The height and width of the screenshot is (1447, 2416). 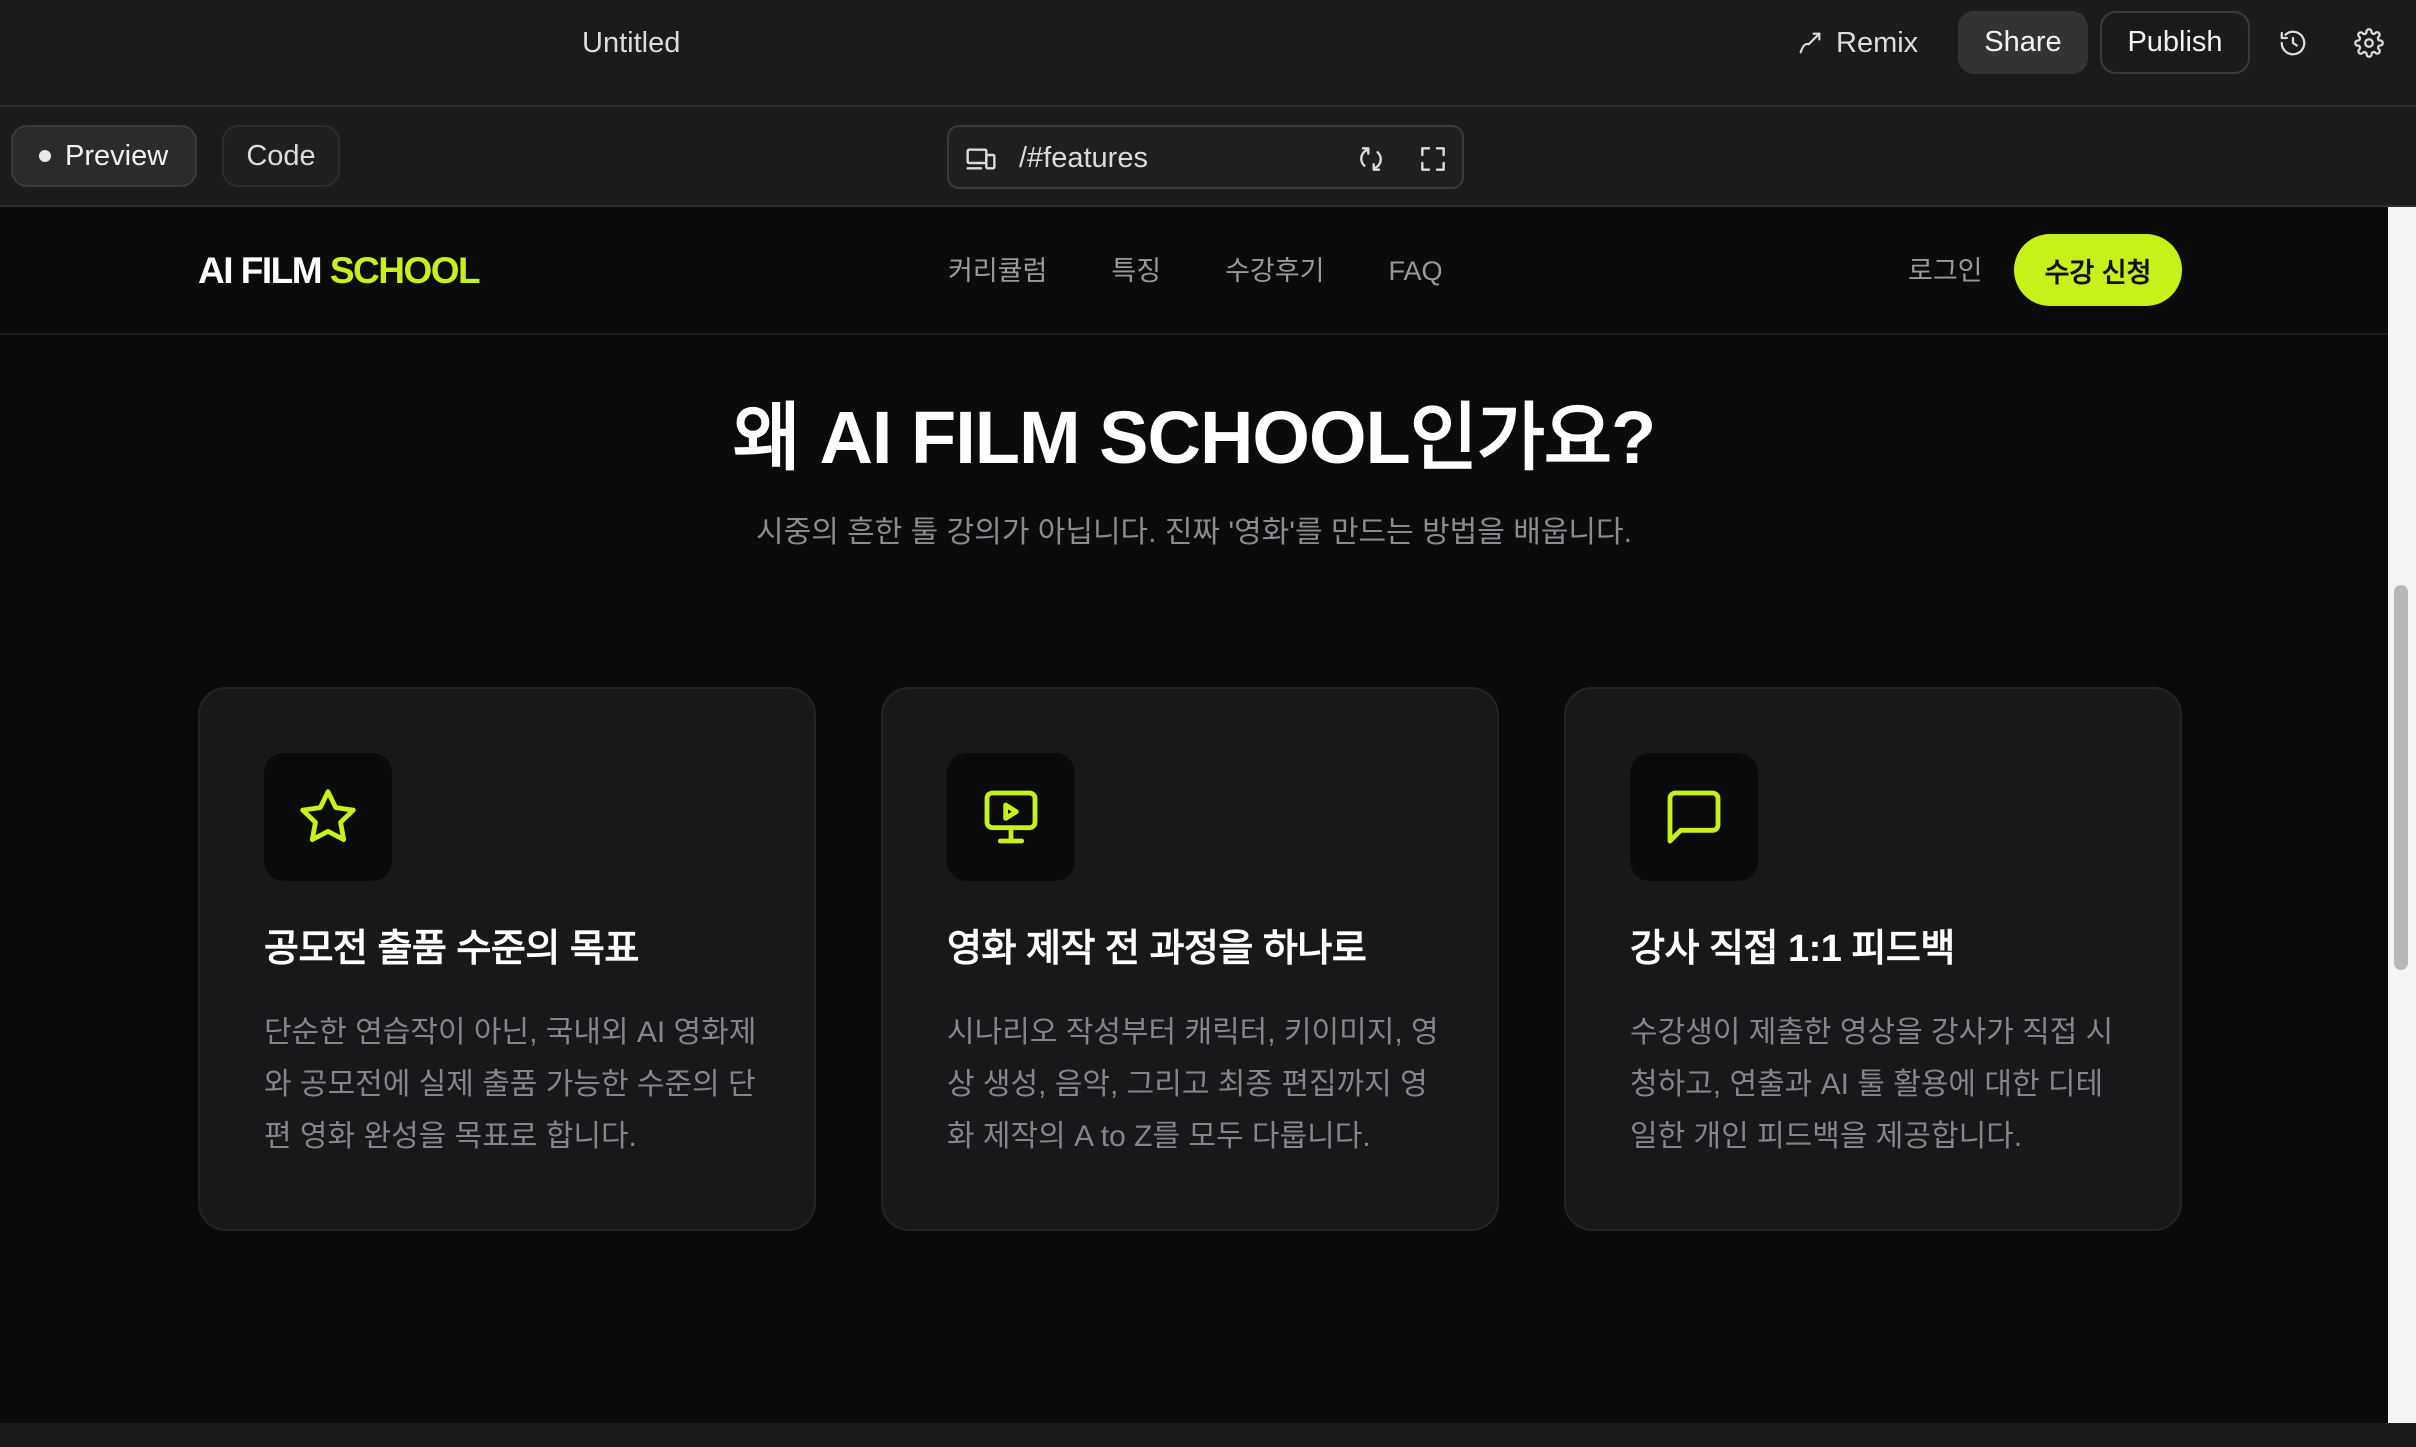 I want to click on remix-label: Remix, so click(x=1877, y=42).